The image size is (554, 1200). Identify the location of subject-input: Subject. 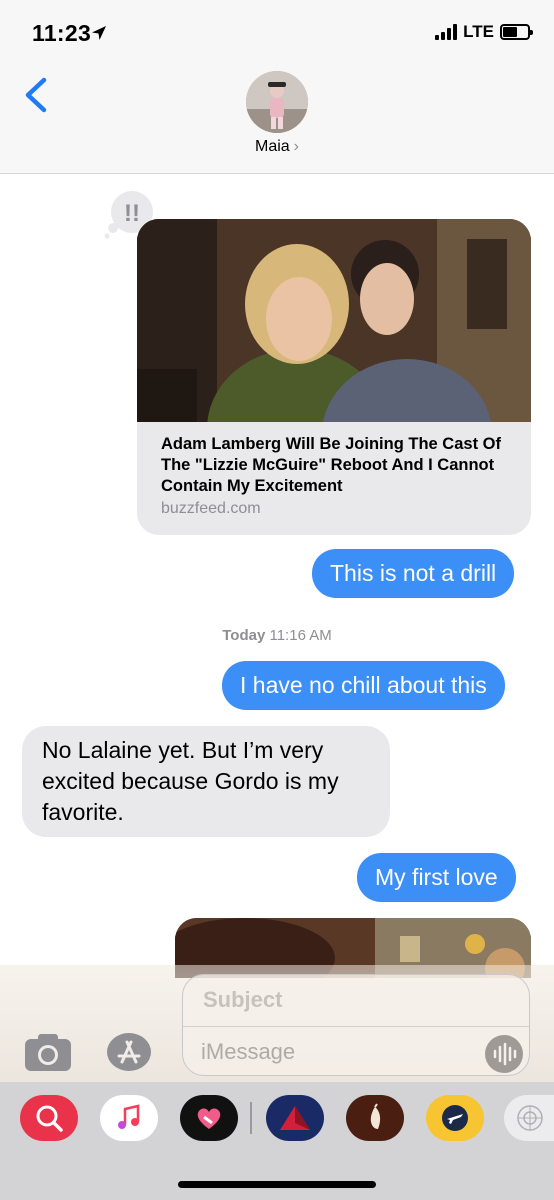
(242, 1000).